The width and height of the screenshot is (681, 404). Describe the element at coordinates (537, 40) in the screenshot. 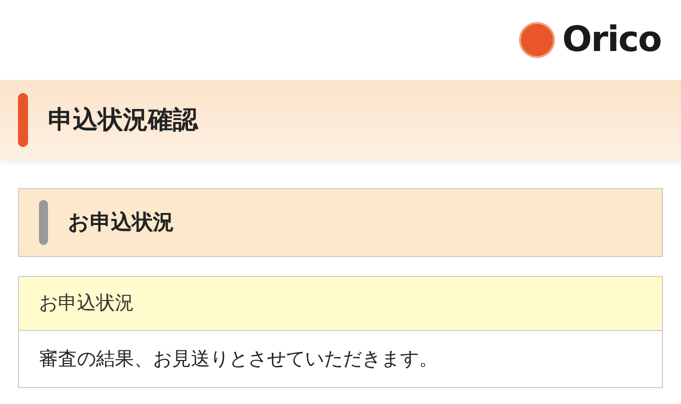

I see `logo-circle-icon` at that location.